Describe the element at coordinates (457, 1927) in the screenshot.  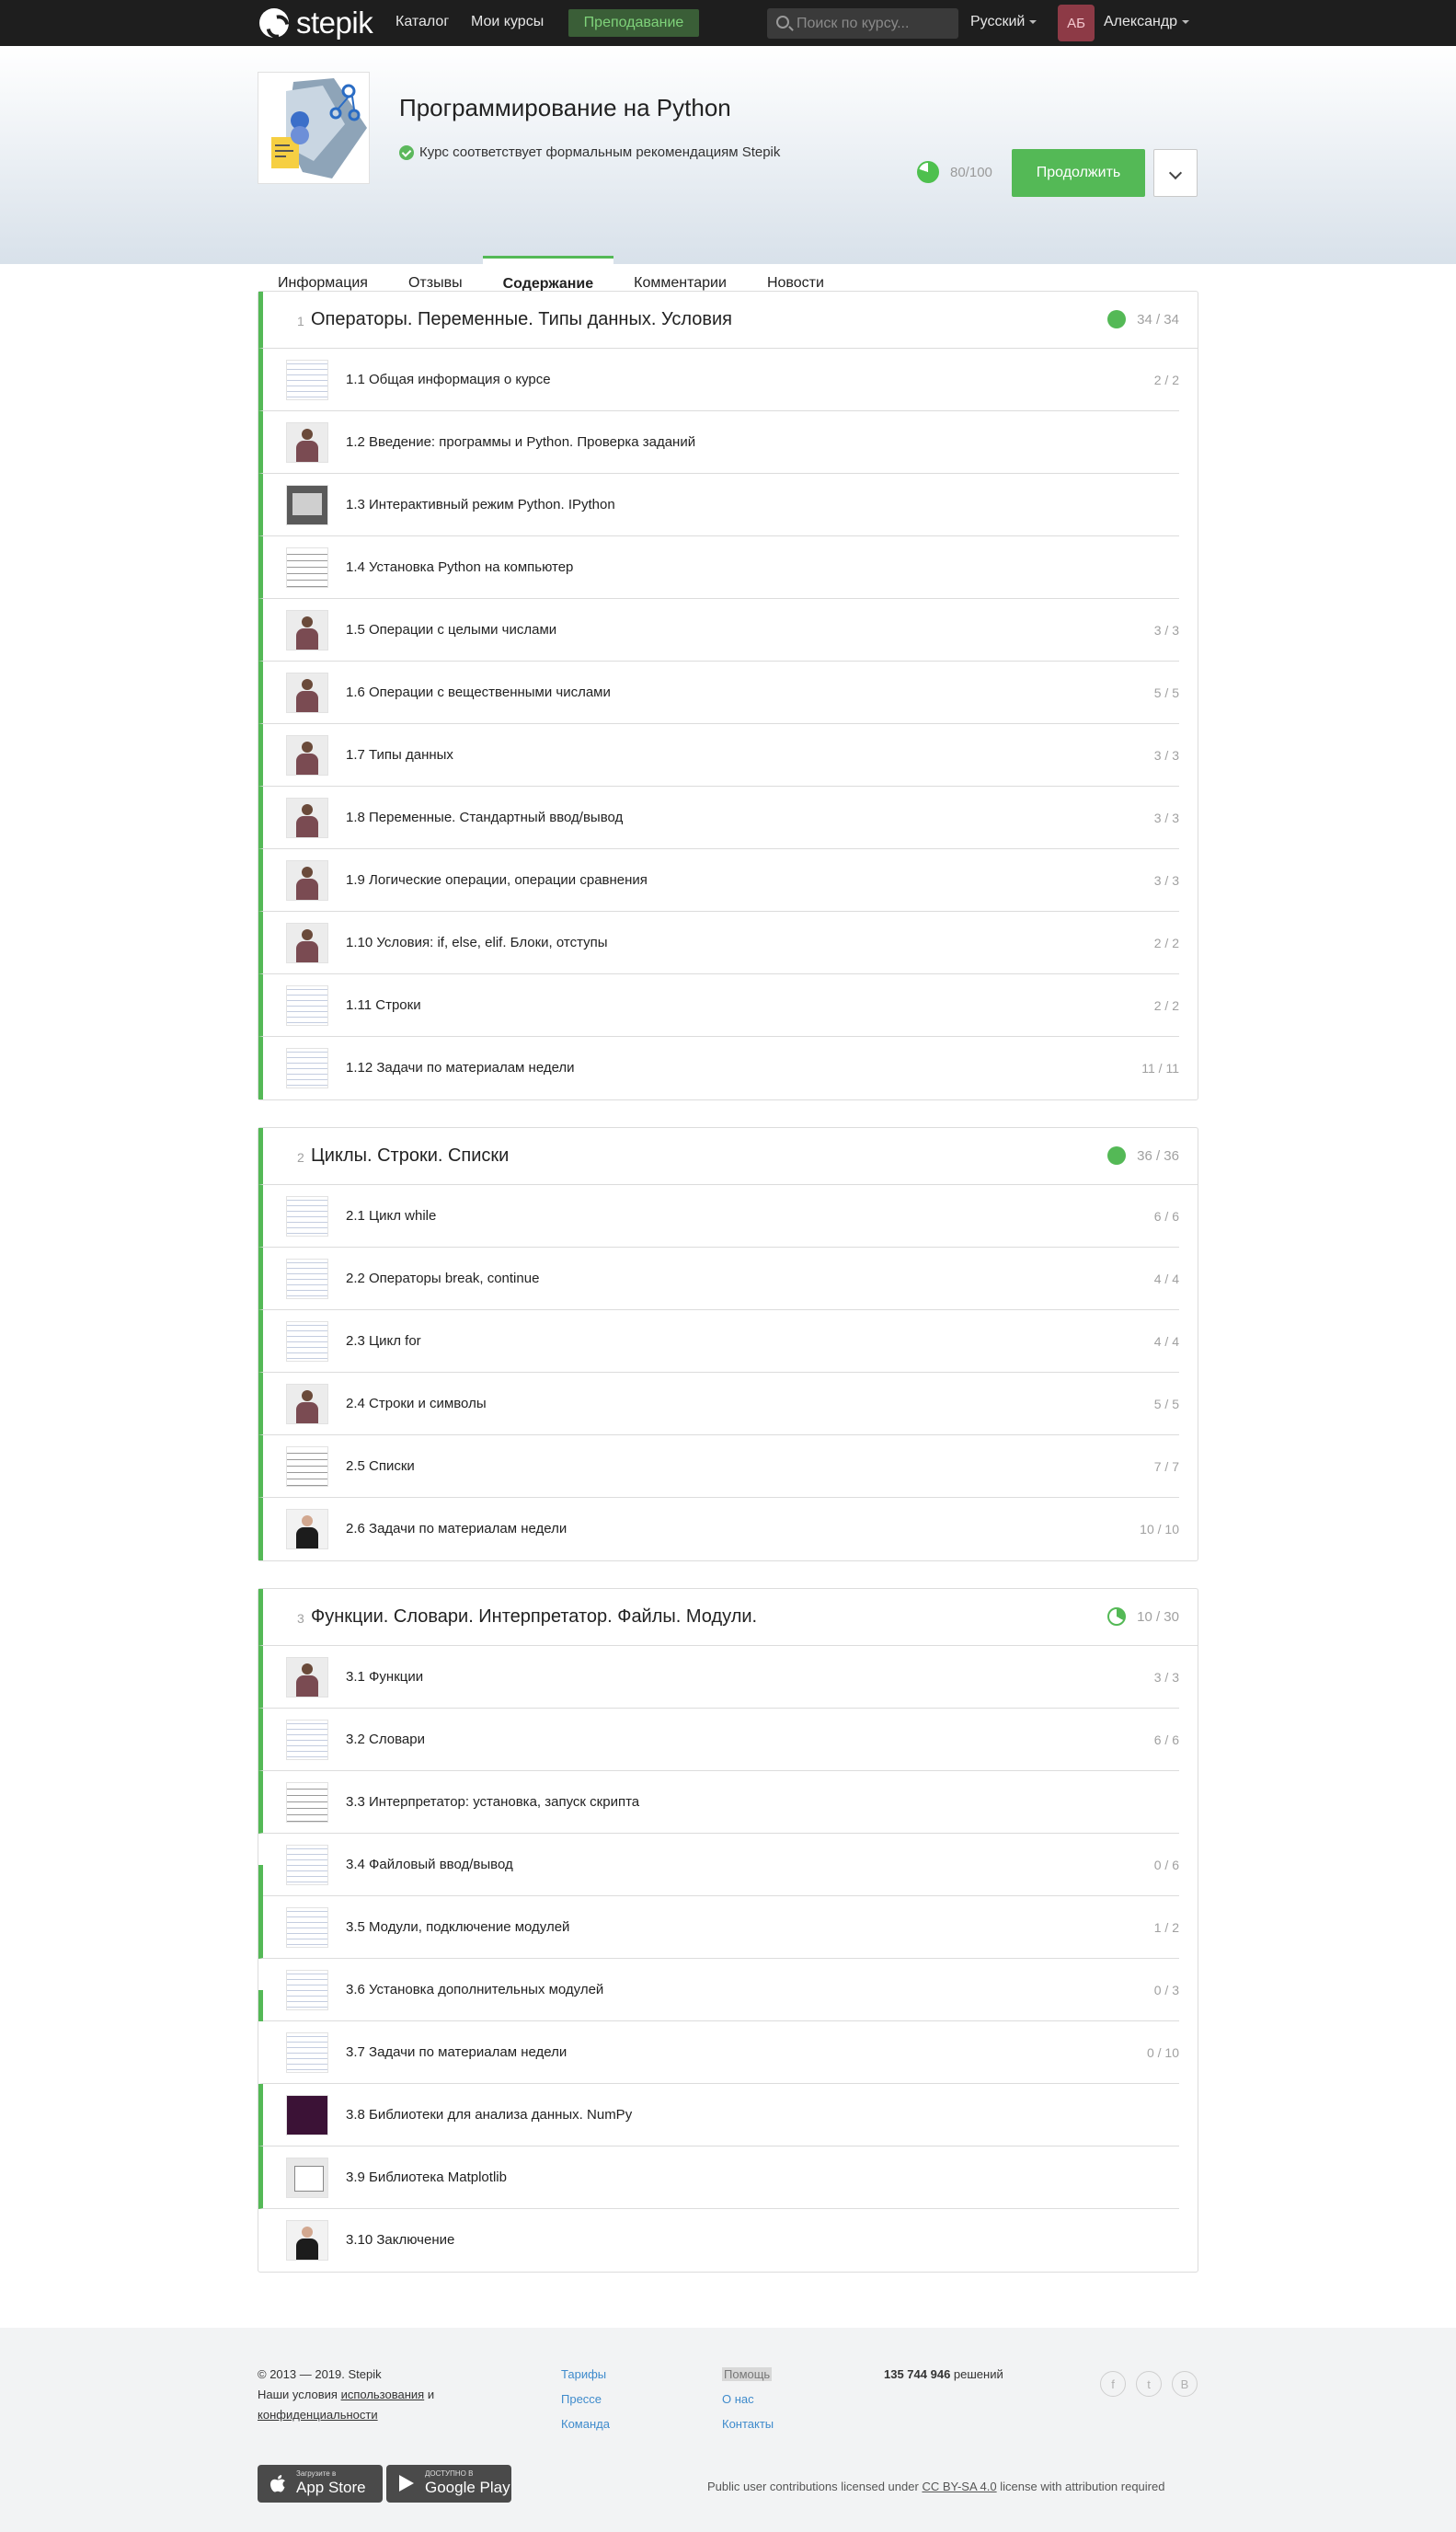
I see `lesson-title: 3.5 Модули, подключение модулей` at that location.